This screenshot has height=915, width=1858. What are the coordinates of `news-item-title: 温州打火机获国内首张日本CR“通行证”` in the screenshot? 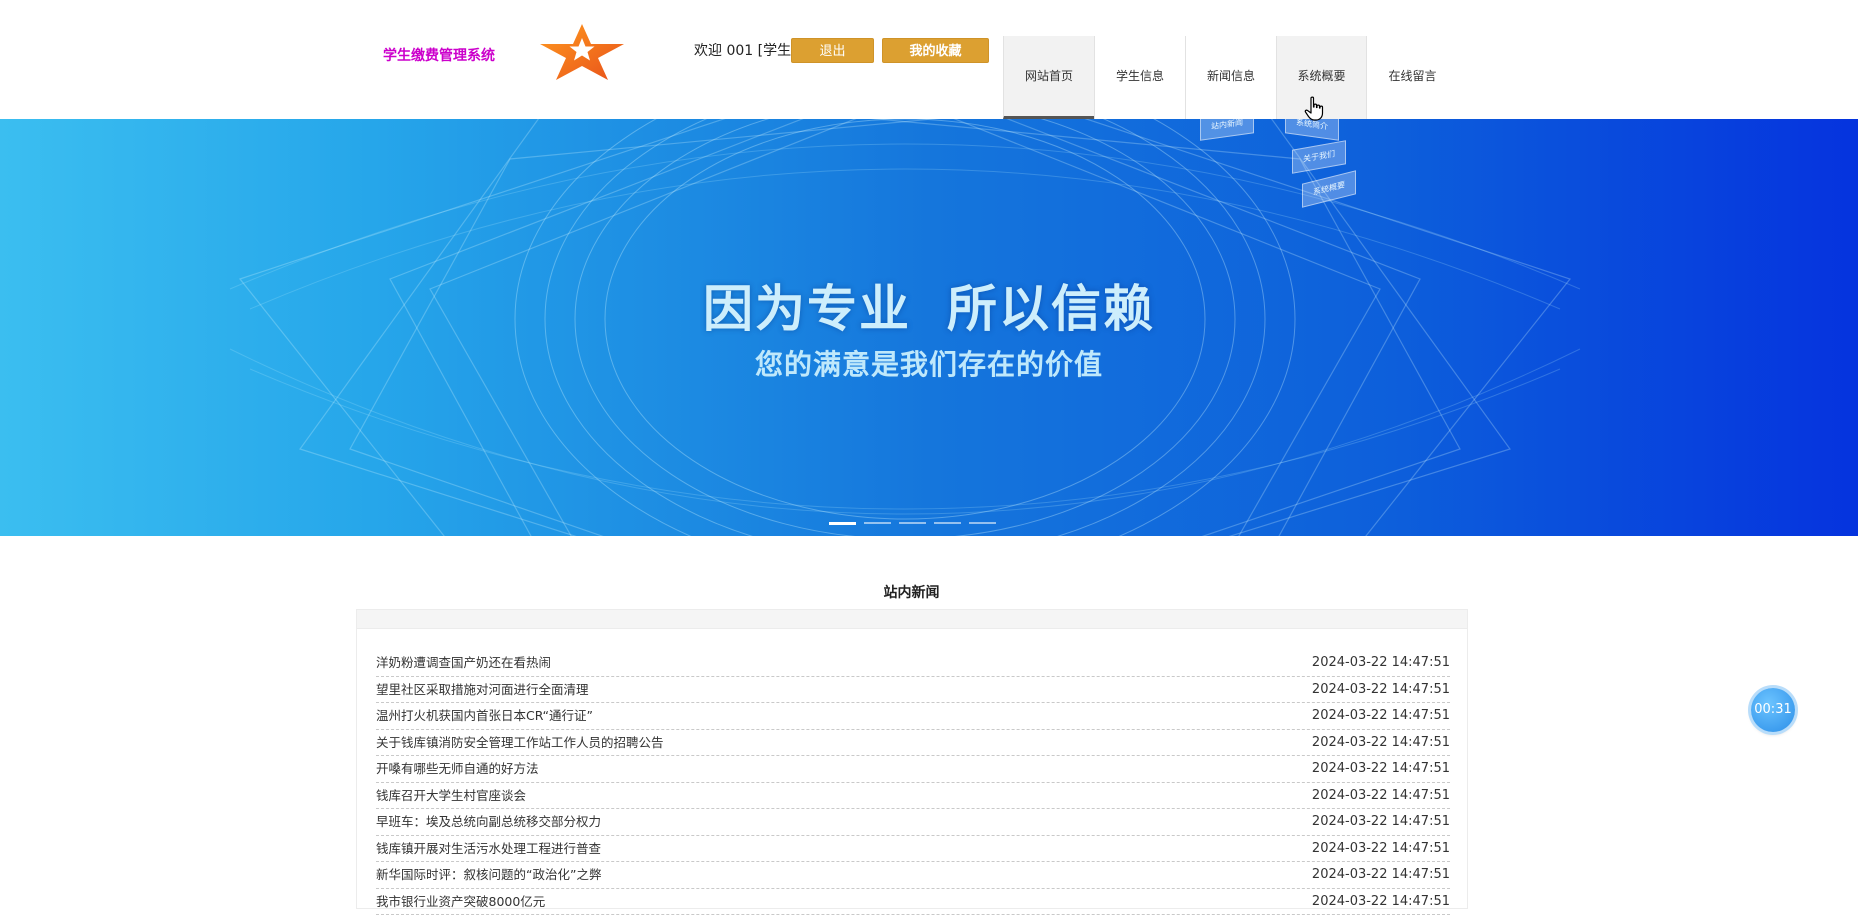 It's located at (484, 716).